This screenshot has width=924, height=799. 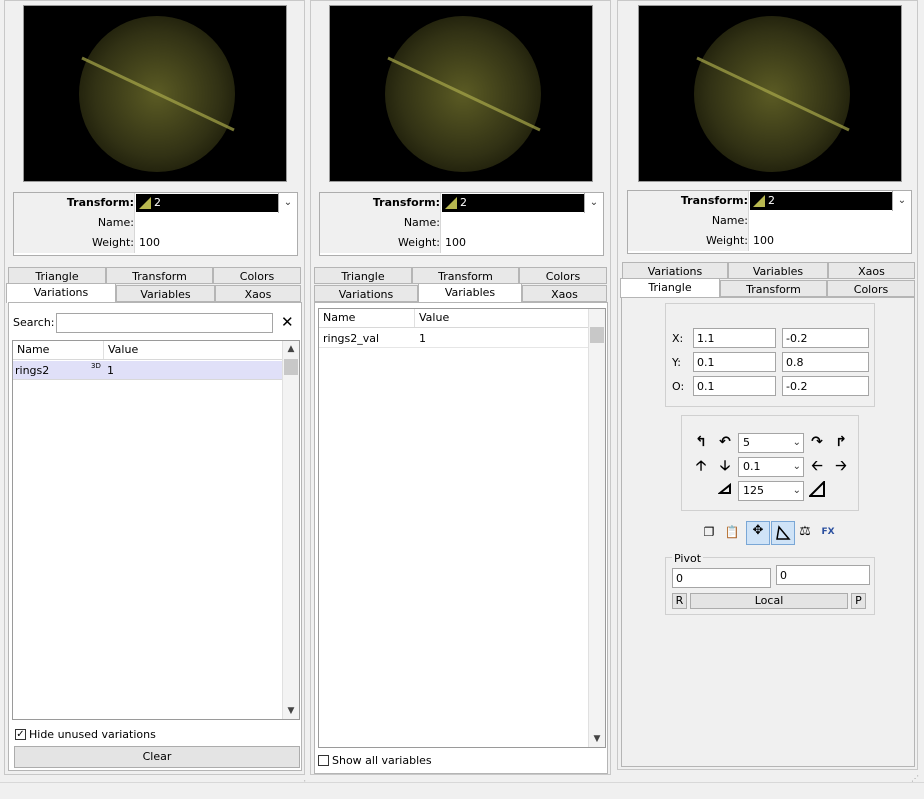 What do you see at coordinates (679, 601) in the screenshot?
I see `pivot-reset-button: R` at bounding box center [679, 601].